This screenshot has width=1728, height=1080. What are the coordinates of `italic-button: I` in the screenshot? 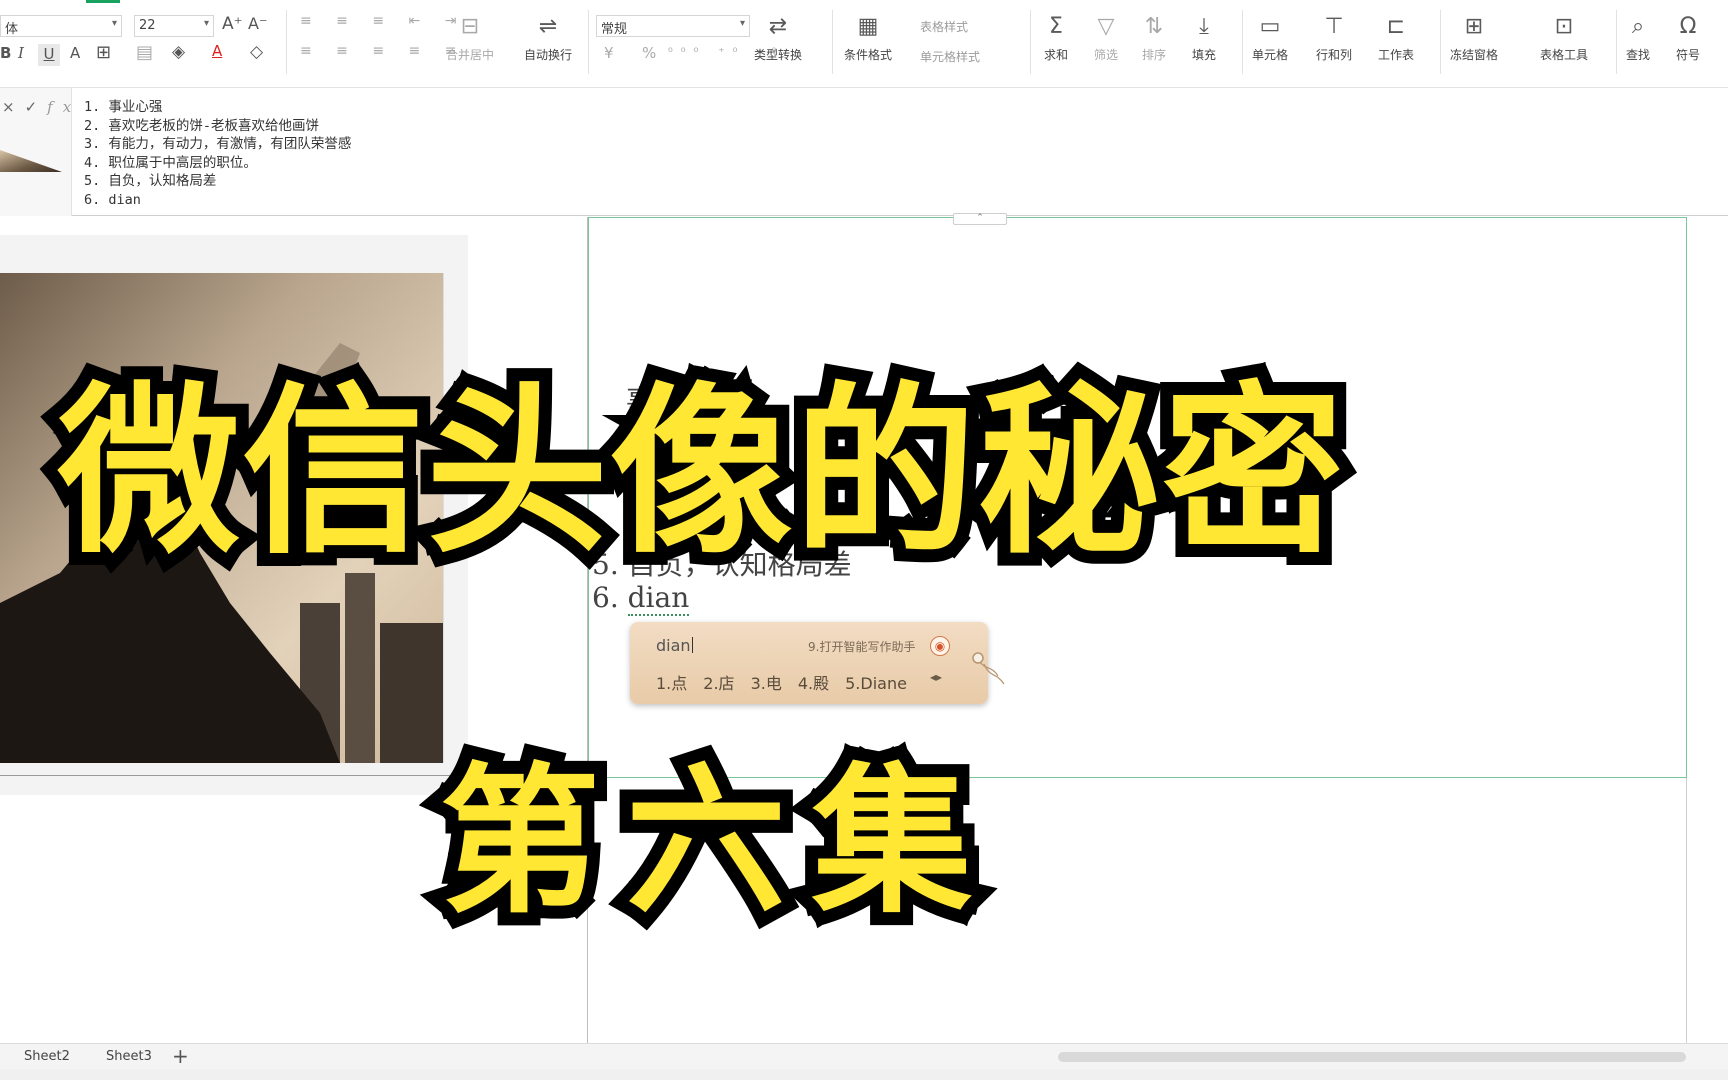 It's located at (21, 53).